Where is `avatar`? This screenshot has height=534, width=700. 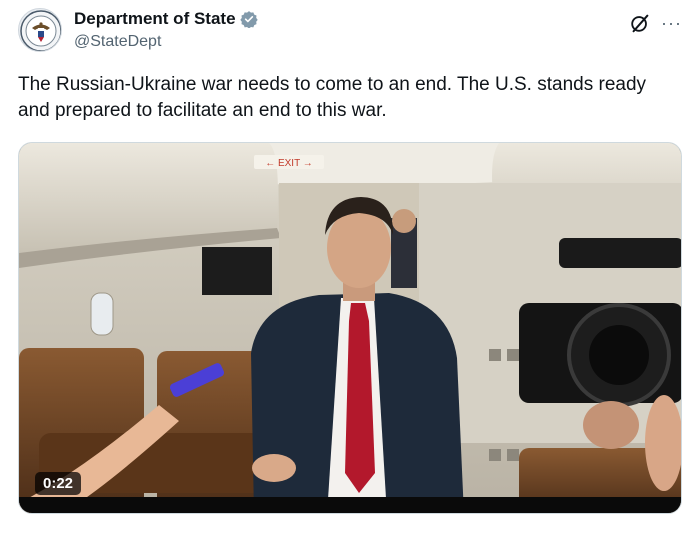 avatar is located at coordinates (40, 30).